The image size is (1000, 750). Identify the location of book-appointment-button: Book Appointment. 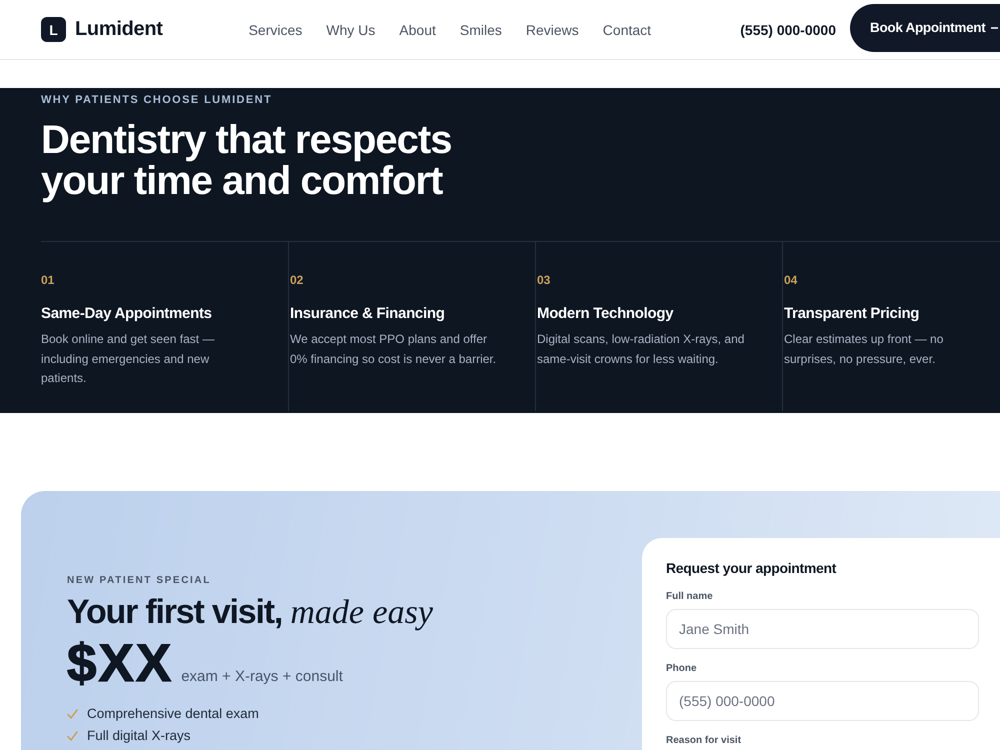
(925, 28).